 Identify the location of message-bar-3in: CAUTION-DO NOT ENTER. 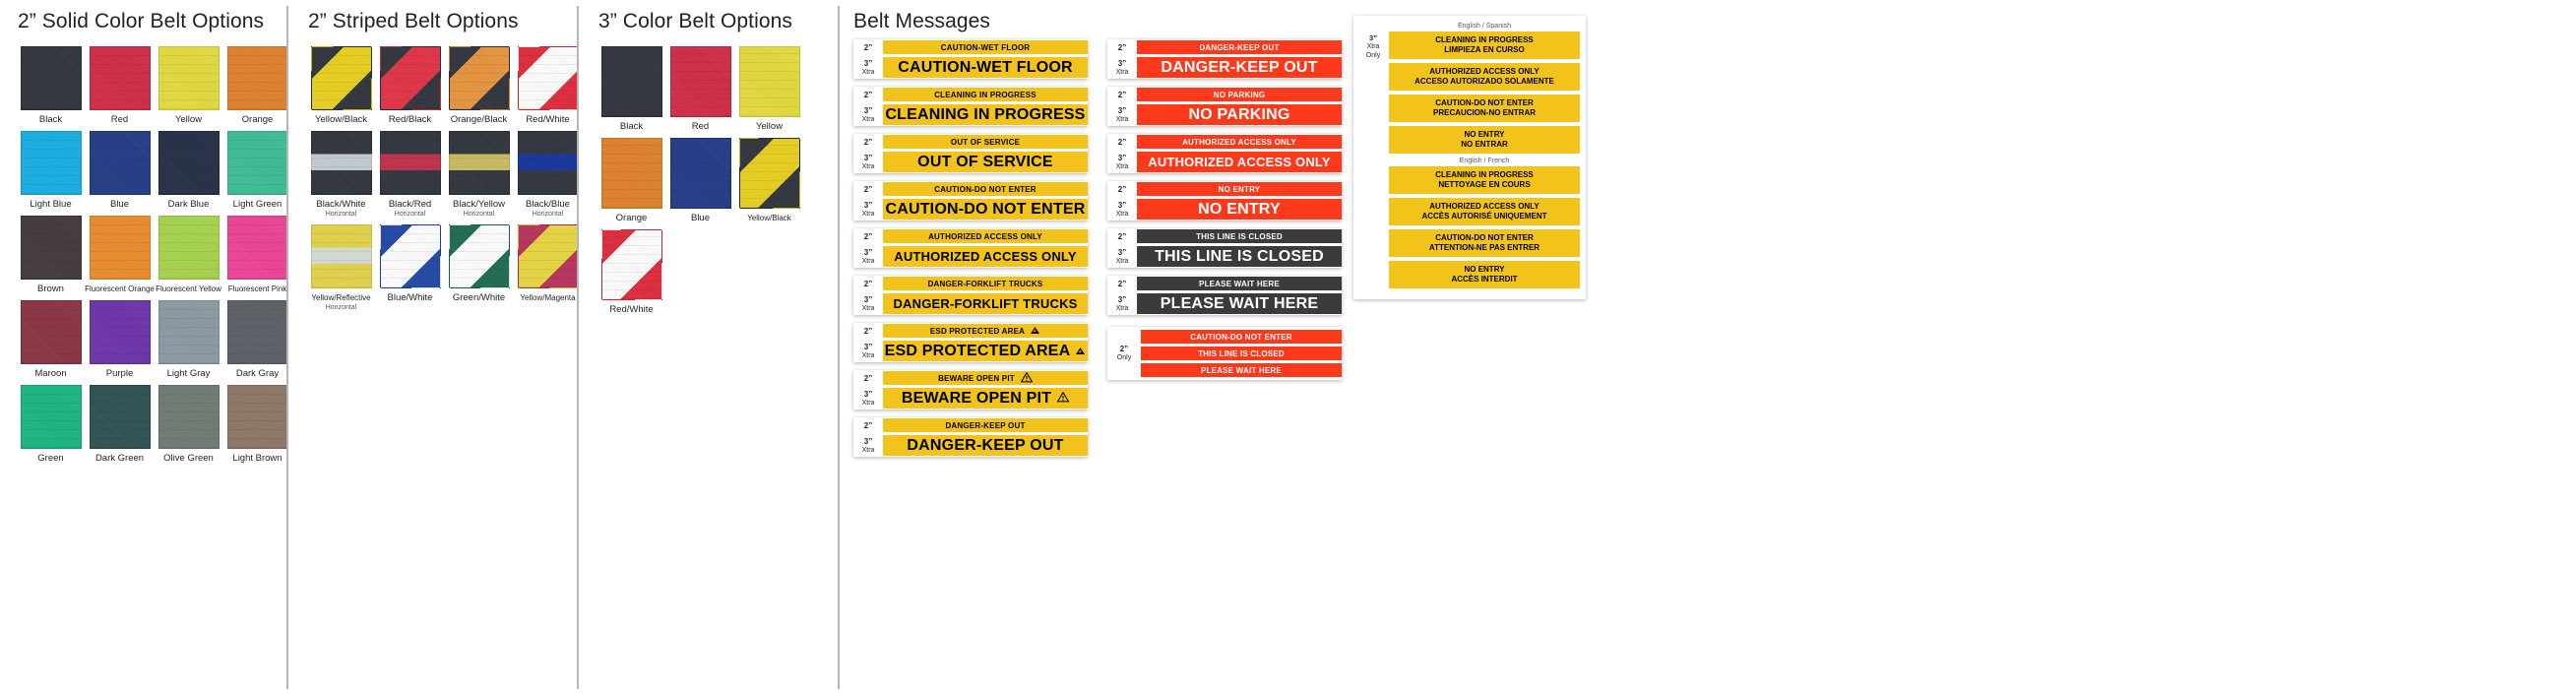
(985, 209).